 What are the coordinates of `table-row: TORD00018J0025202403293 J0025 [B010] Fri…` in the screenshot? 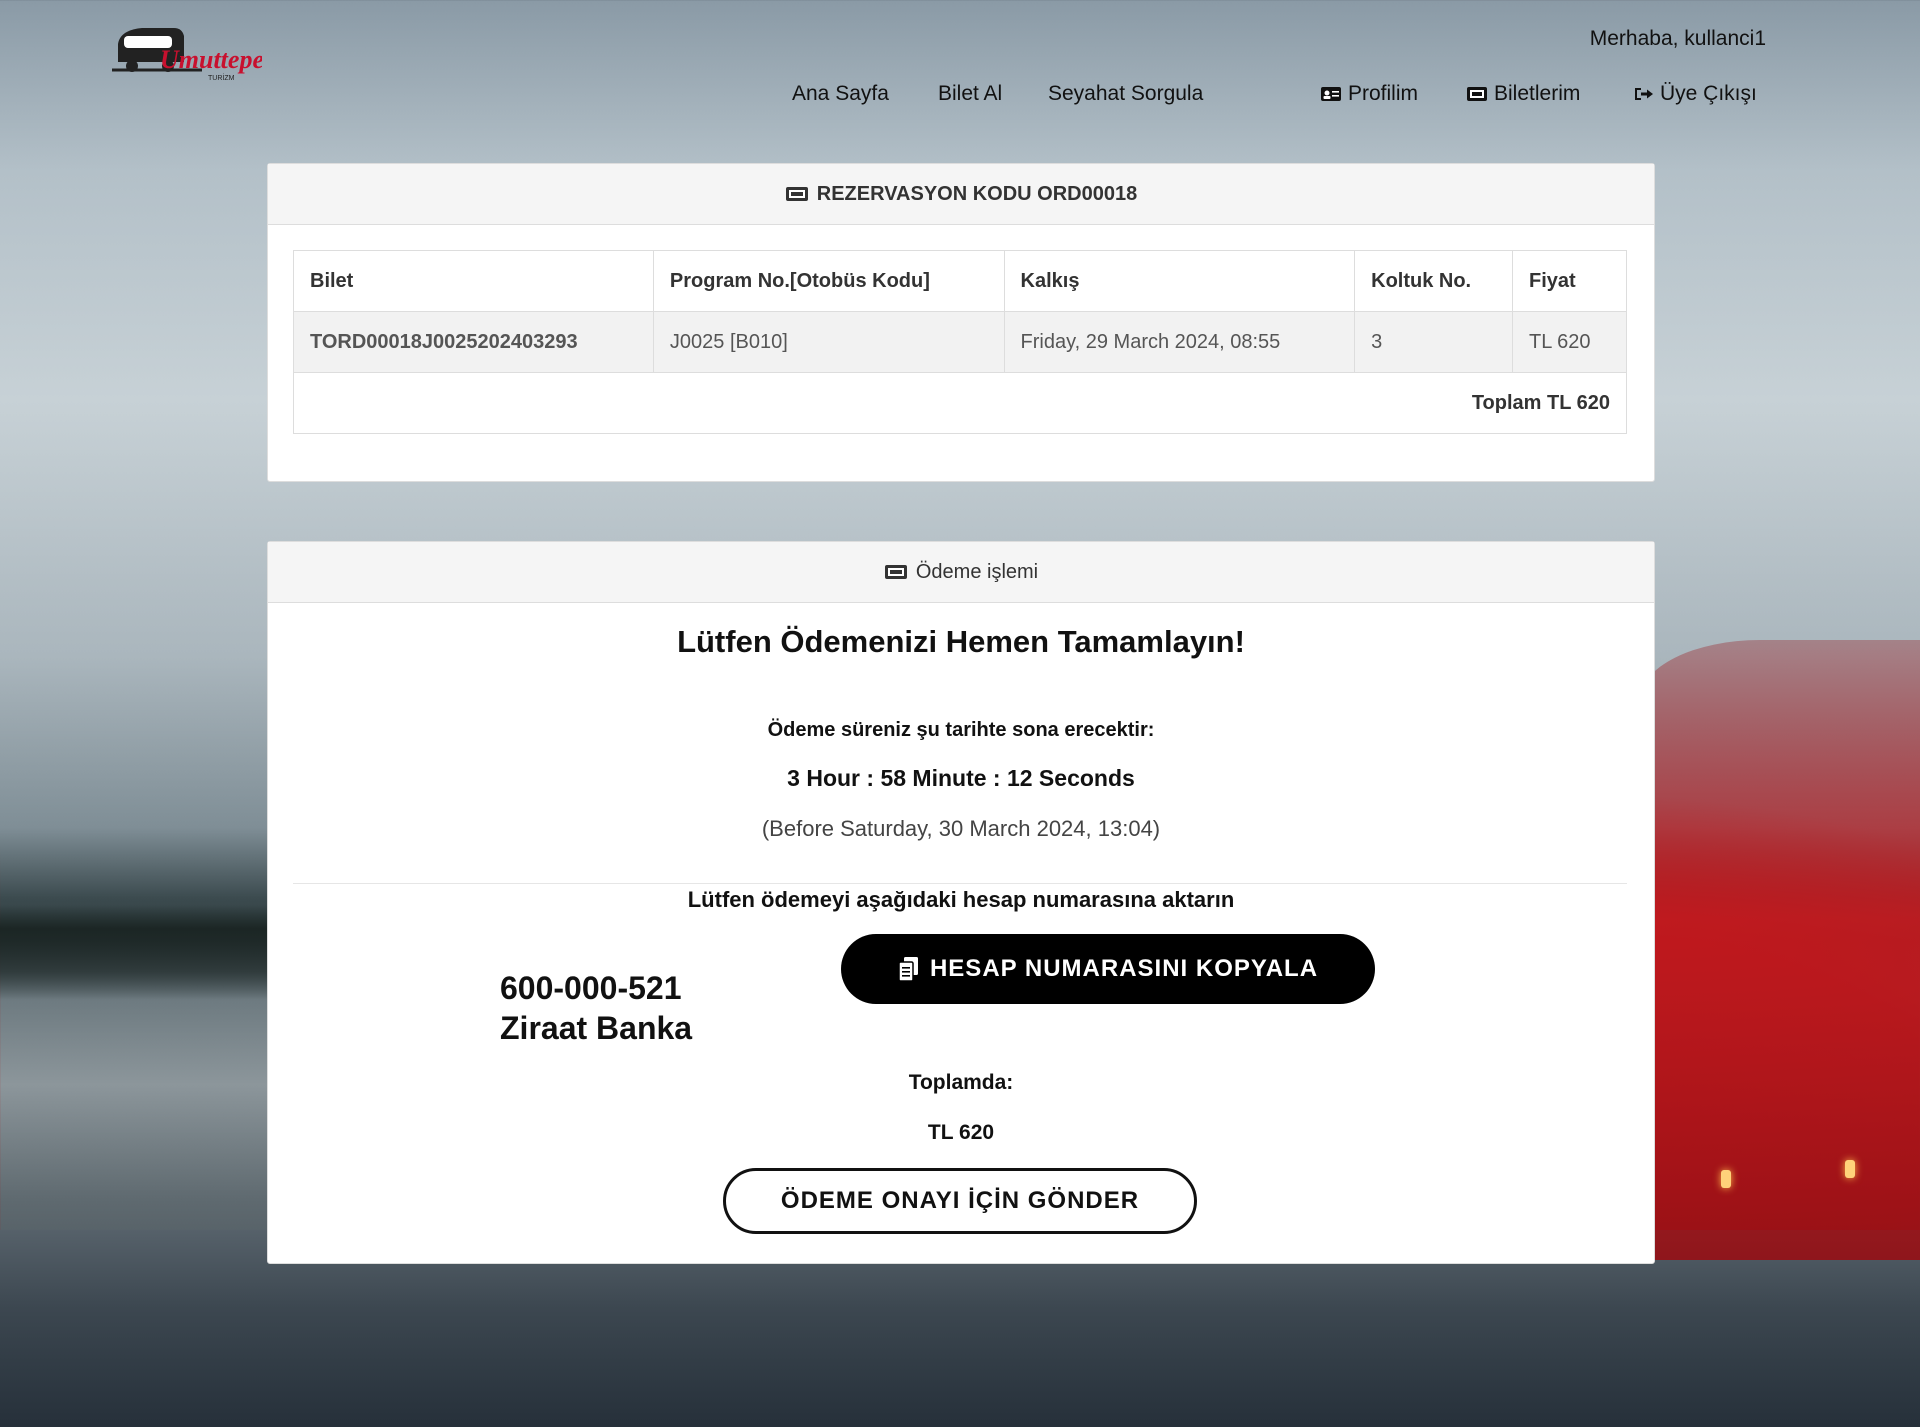 It's located at (960, 342).